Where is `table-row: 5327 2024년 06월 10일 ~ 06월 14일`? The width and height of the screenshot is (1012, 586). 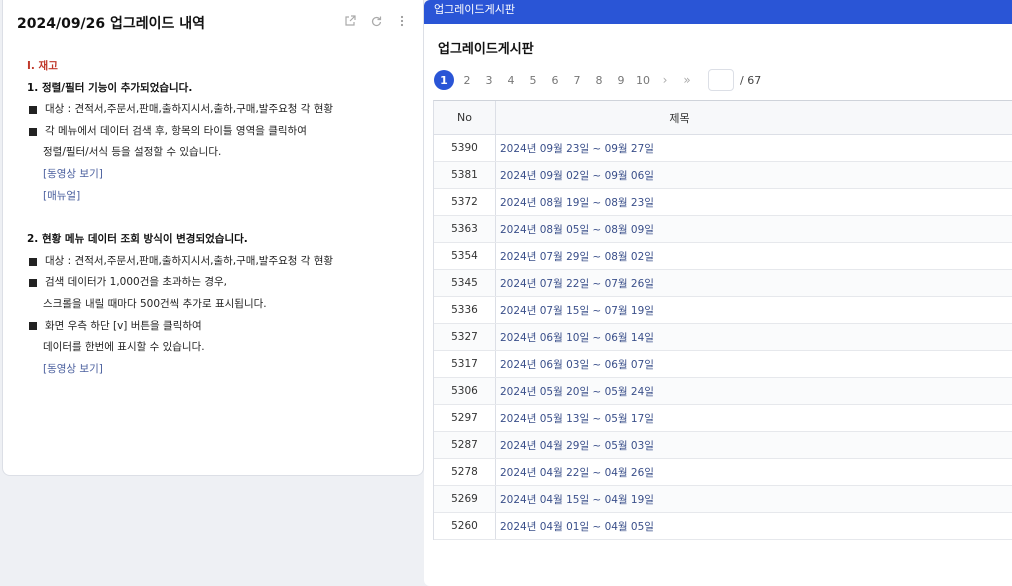 table-row: 5327 2024년 06월 10일 ~ 06월 14일 is located at coordinates (723, 337).